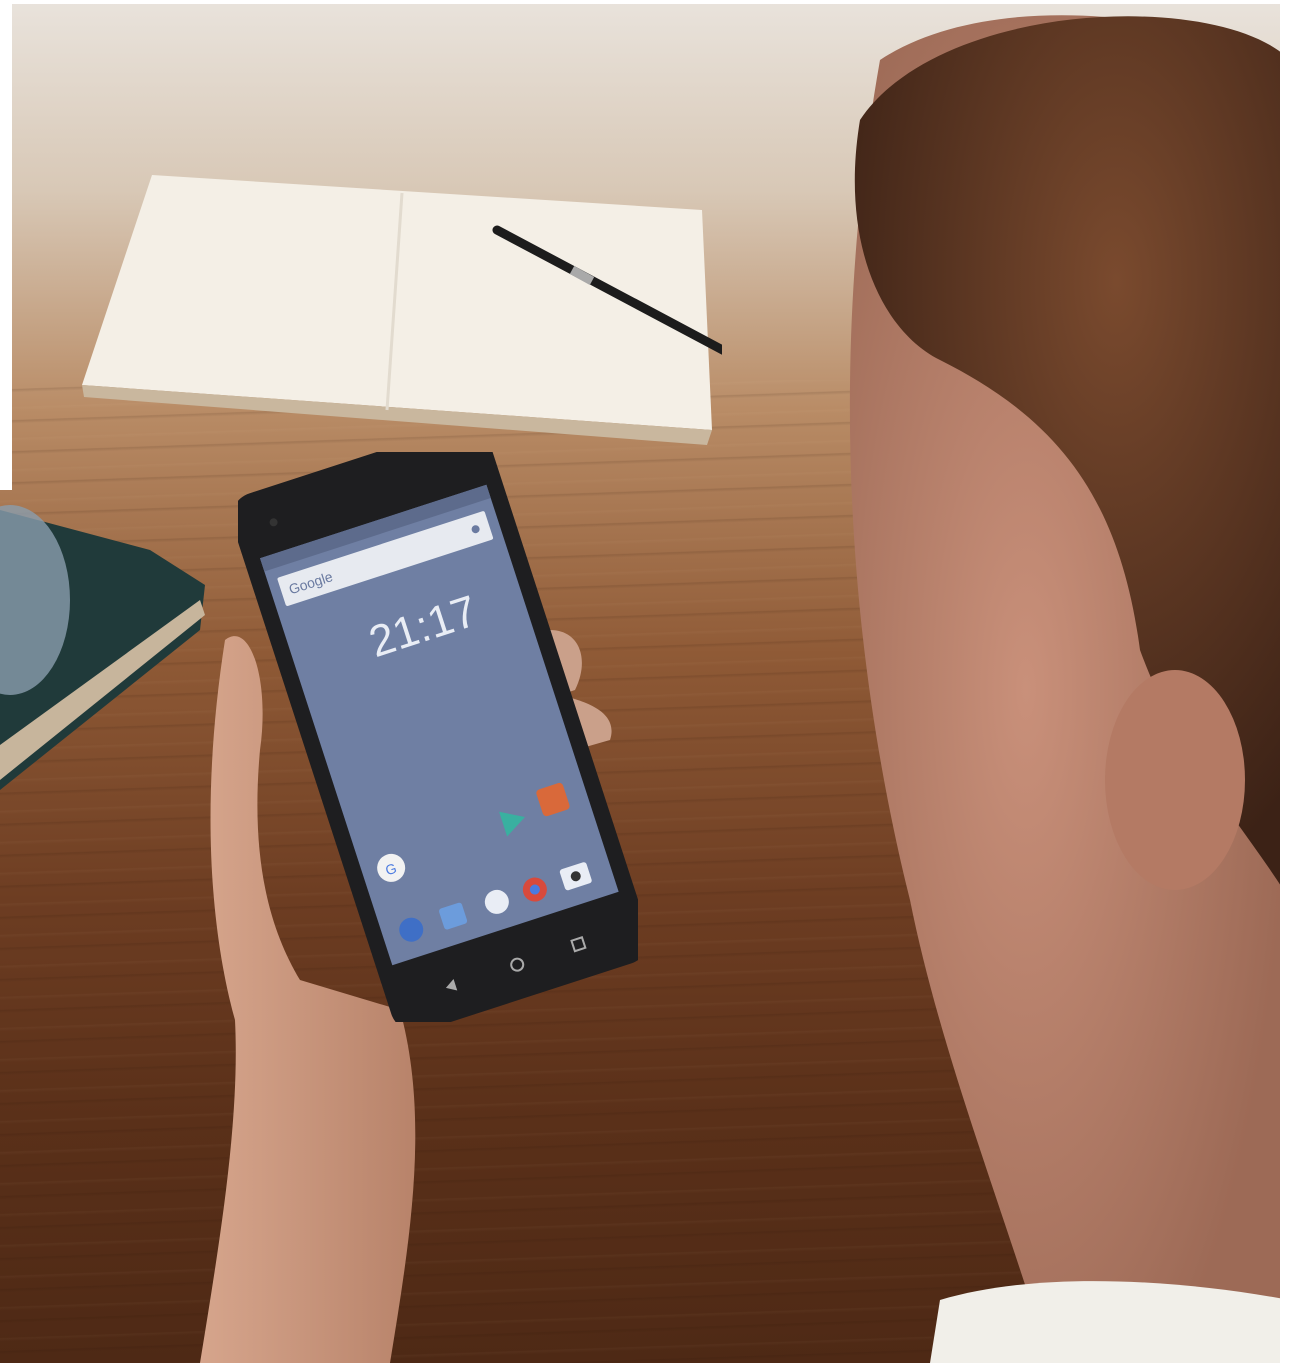 This screenshot has width=1292, height=1363. What do you see at coordinates (102, 647) in the screenshot?
I see `books-image` at bounding box center [102, 647].